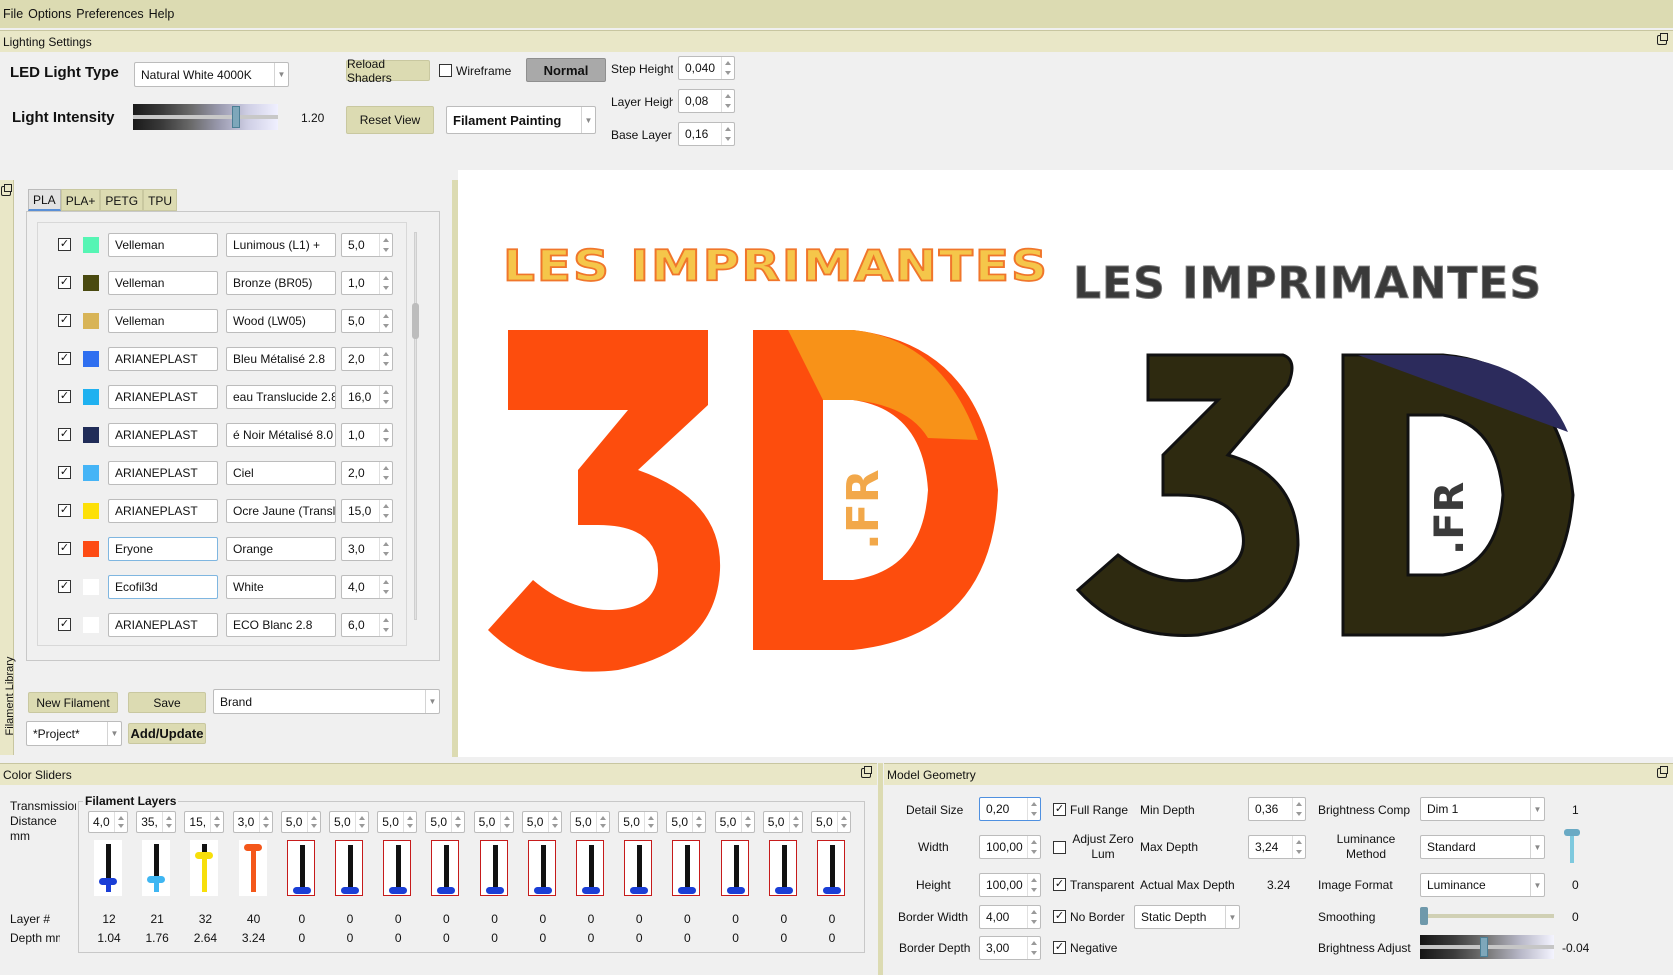 The height and width of the screenshot is (975, 1673). What do you see at coordinates (222, 435) in the screenshot?
I see `list-item: ✓ ARIANEPLAST é Noir Métalisé 8.0 1,0` at bounding box center [222, 435].